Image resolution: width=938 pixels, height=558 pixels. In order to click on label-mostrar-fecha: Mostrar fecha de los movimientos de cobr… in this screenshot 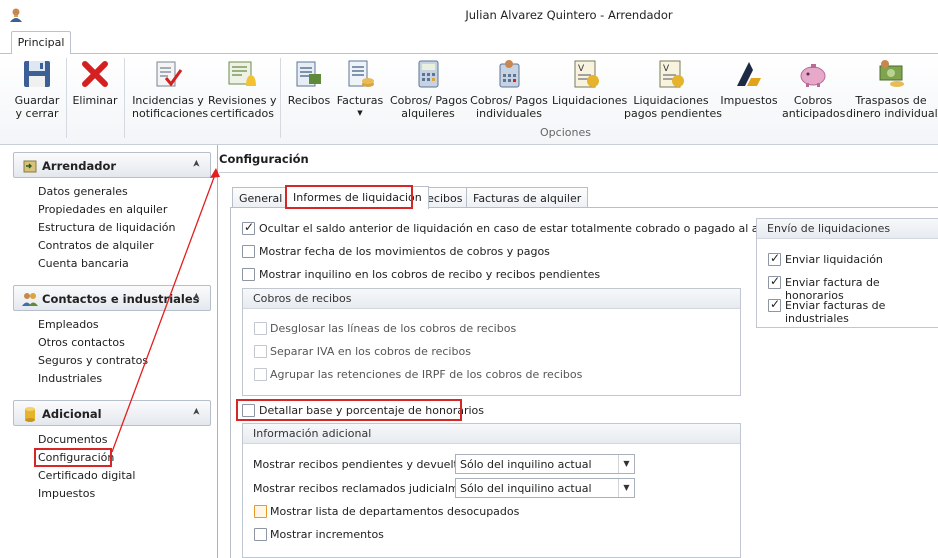, I will do `click(404, 251)`.